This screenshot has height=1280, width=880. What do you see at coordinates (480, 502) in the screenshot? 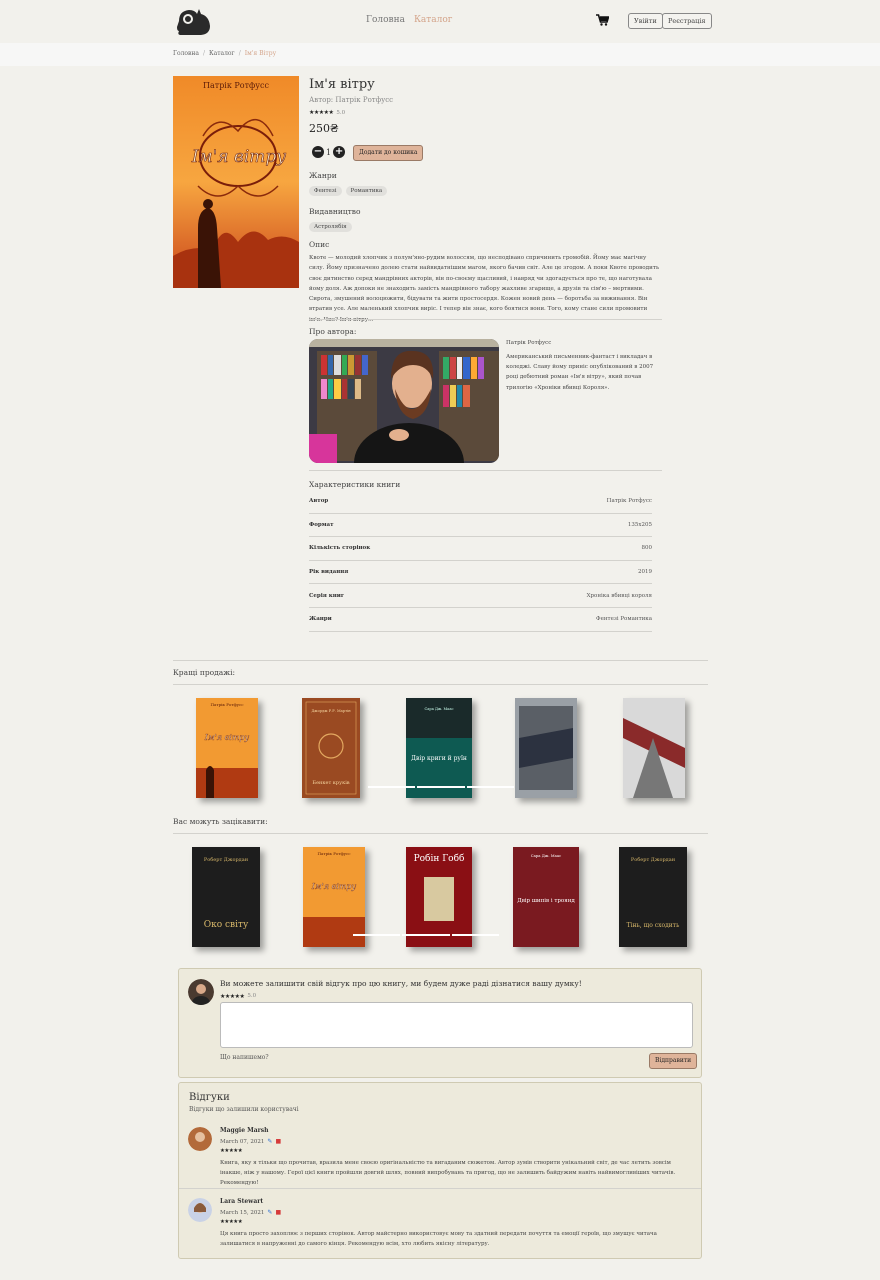
I see `table-row: Автор Патрік Ротфусс` at bounding box center [480, 502].